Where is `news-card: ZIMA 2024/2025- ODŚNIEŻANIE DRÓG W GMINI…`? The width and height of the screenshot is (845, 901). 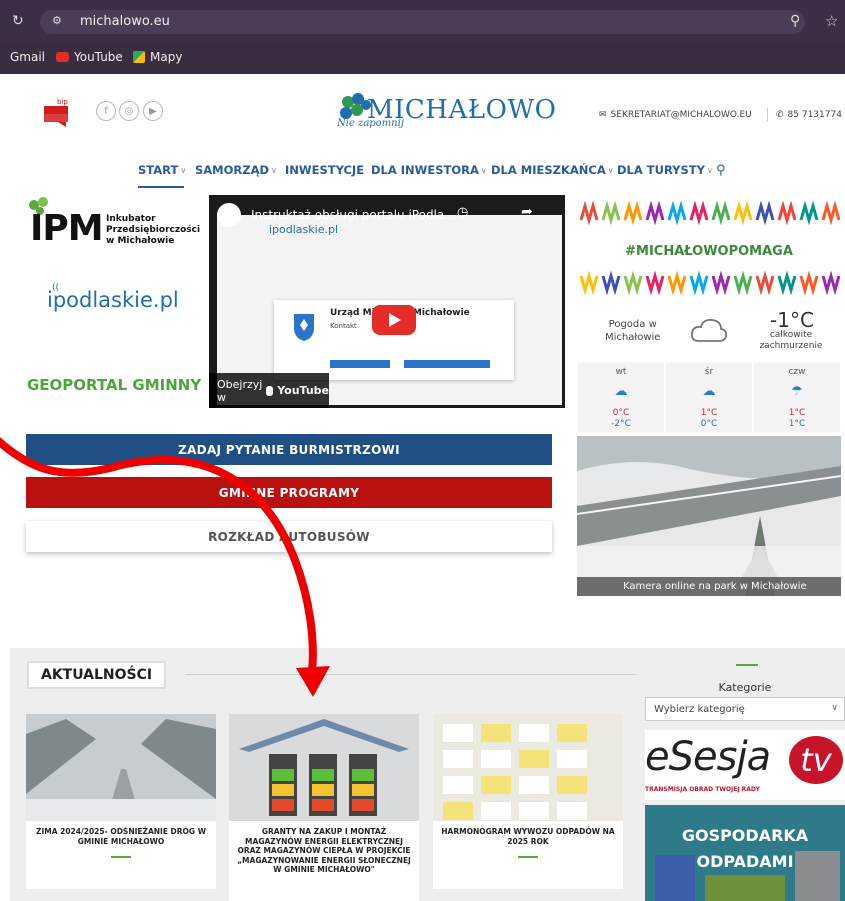
news-card: ZIMA 2024/2025- ODŚNIEŻANIE DRÓG W GMINI… is located at coordinates (121, 801).